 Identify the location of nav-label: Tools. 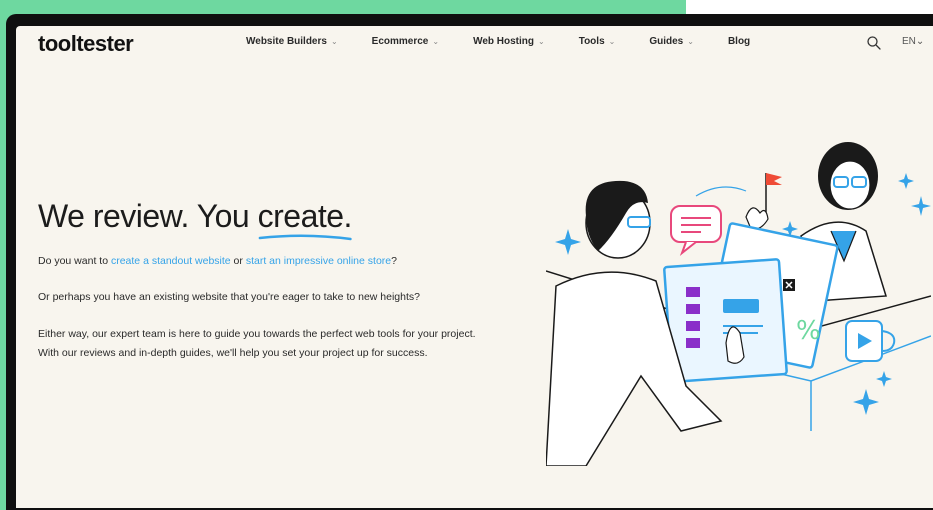
(591, 41).